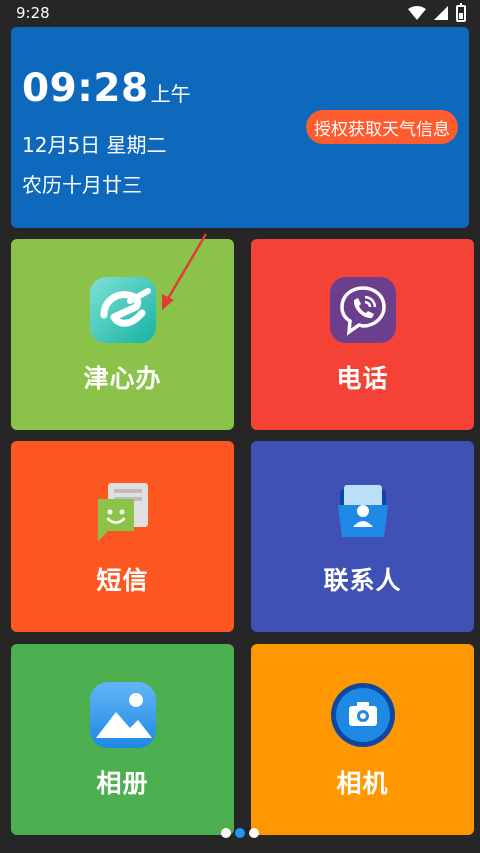 This screenshot has width=480, height=853. What do you see at coordinates (170, 94) in the screenshot?
I see `clock-ampm: 上午` at bounding box center [170, 94].